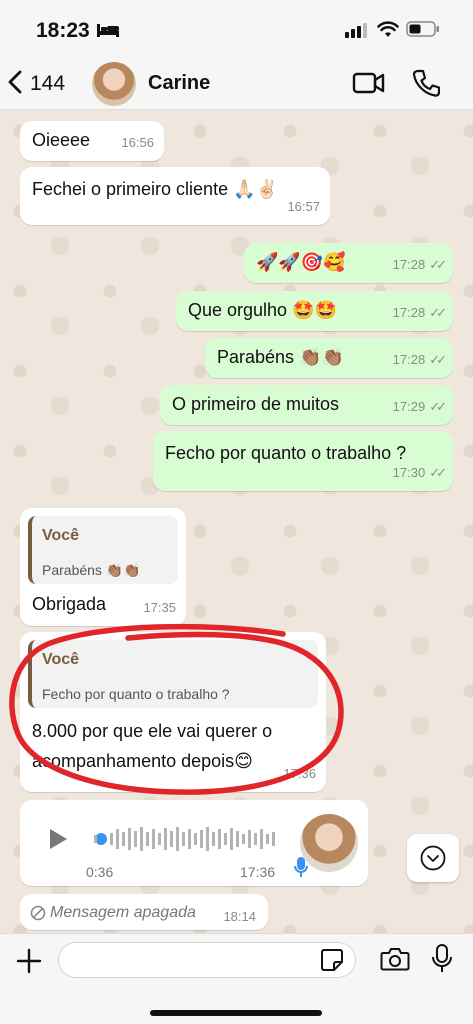 Image resolution: width=473 pixels, height=1024 pixels. I want to click on status-time: 18:23, so click(63, 30).